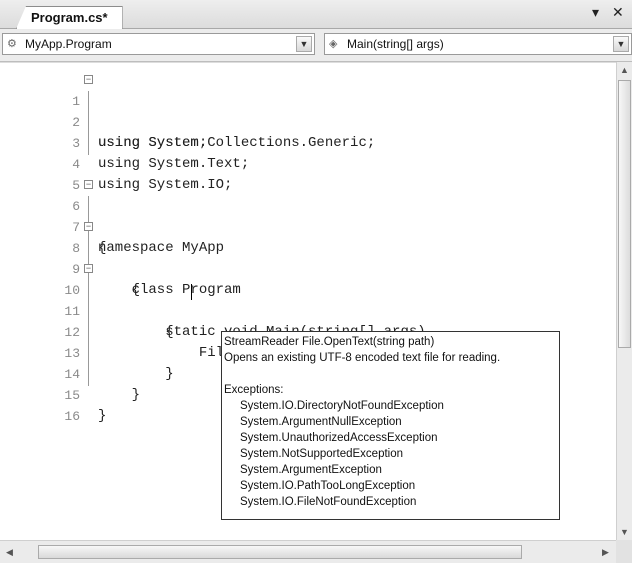 This screenshot has width=632, height=563. Describe the element at coordinates (478, 44) in the screenshot. I see `member-dropdown: ◈ Main(string[] args) ▼` at that location.